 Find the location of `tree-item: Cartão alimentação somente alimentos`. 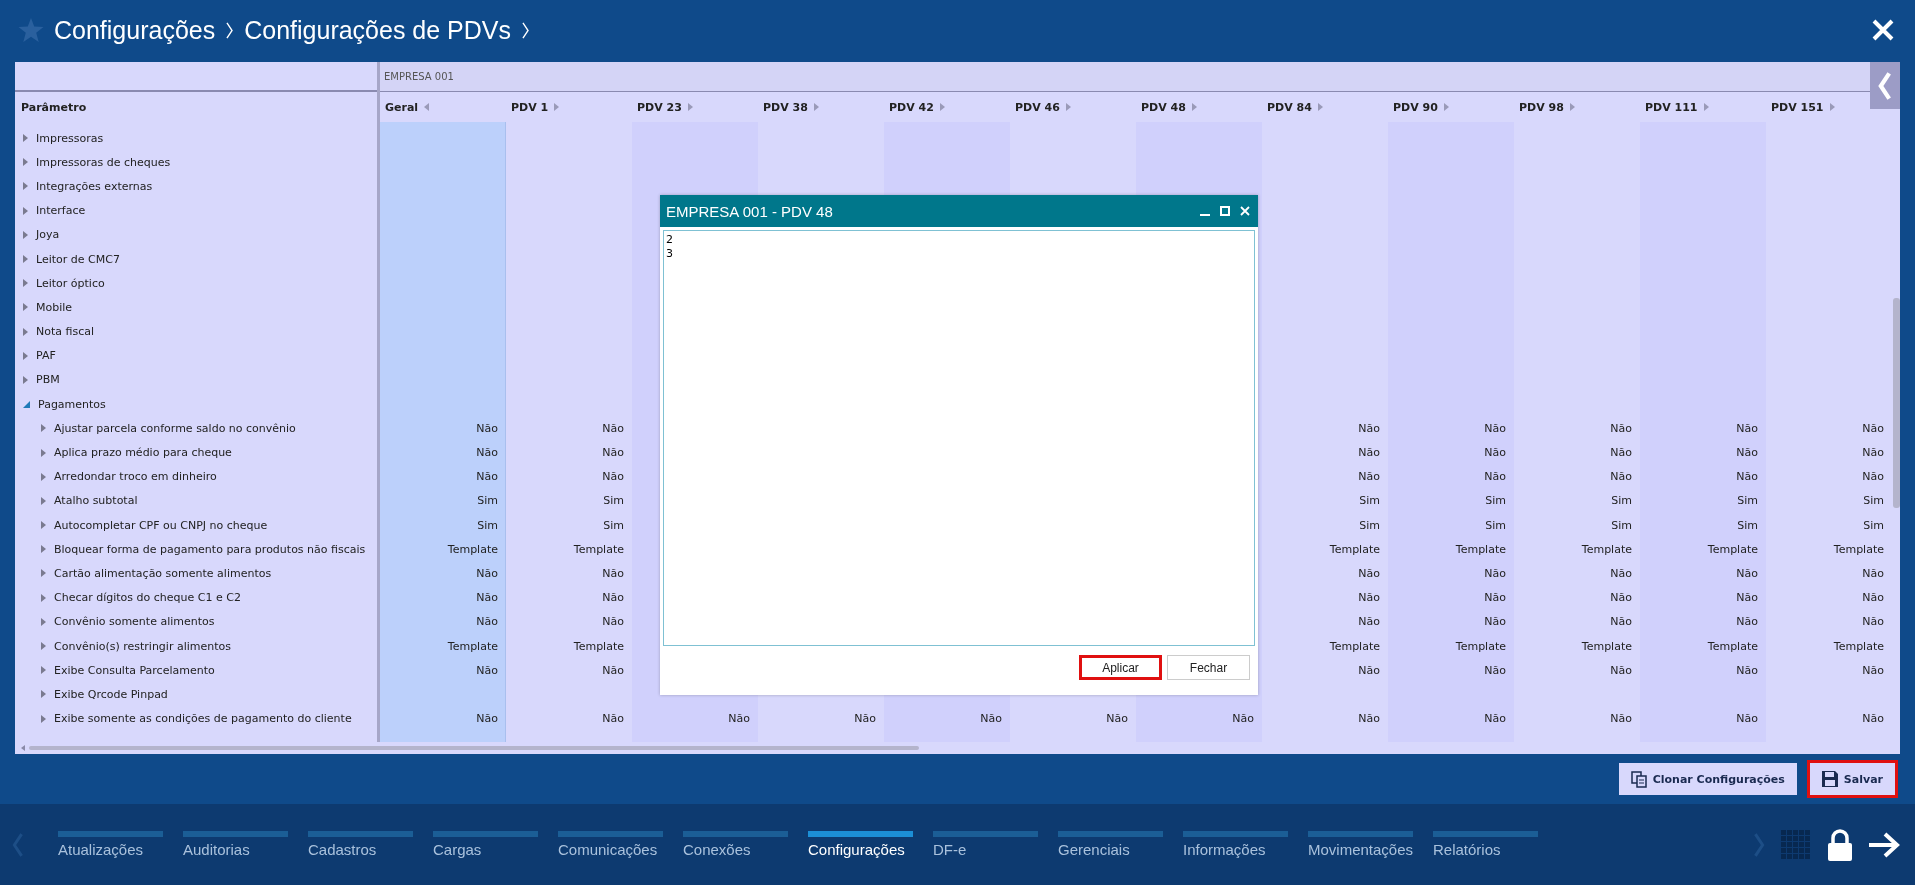

tree-item: Cartão alimentação somente alimentos is located at coordinates (143, 573).